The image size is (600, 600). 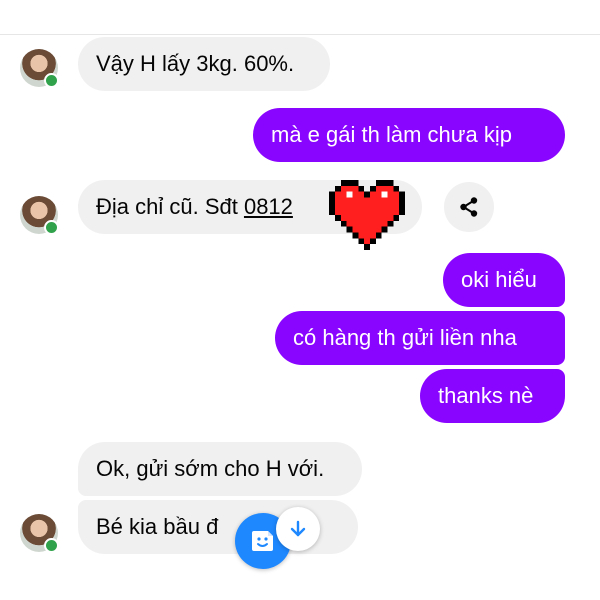 I want to click on share-button, so click(x=469, y=207).